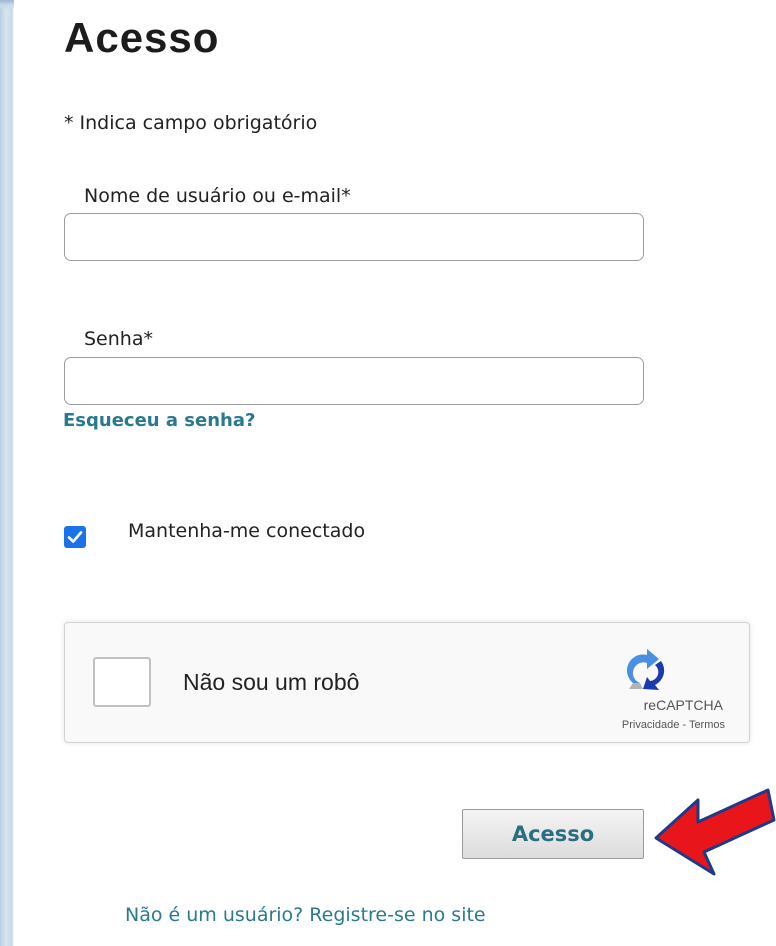 The width and height of the screenshot is (776, 946). I want to click on keep-connected-checkbox, so click(75, 537).